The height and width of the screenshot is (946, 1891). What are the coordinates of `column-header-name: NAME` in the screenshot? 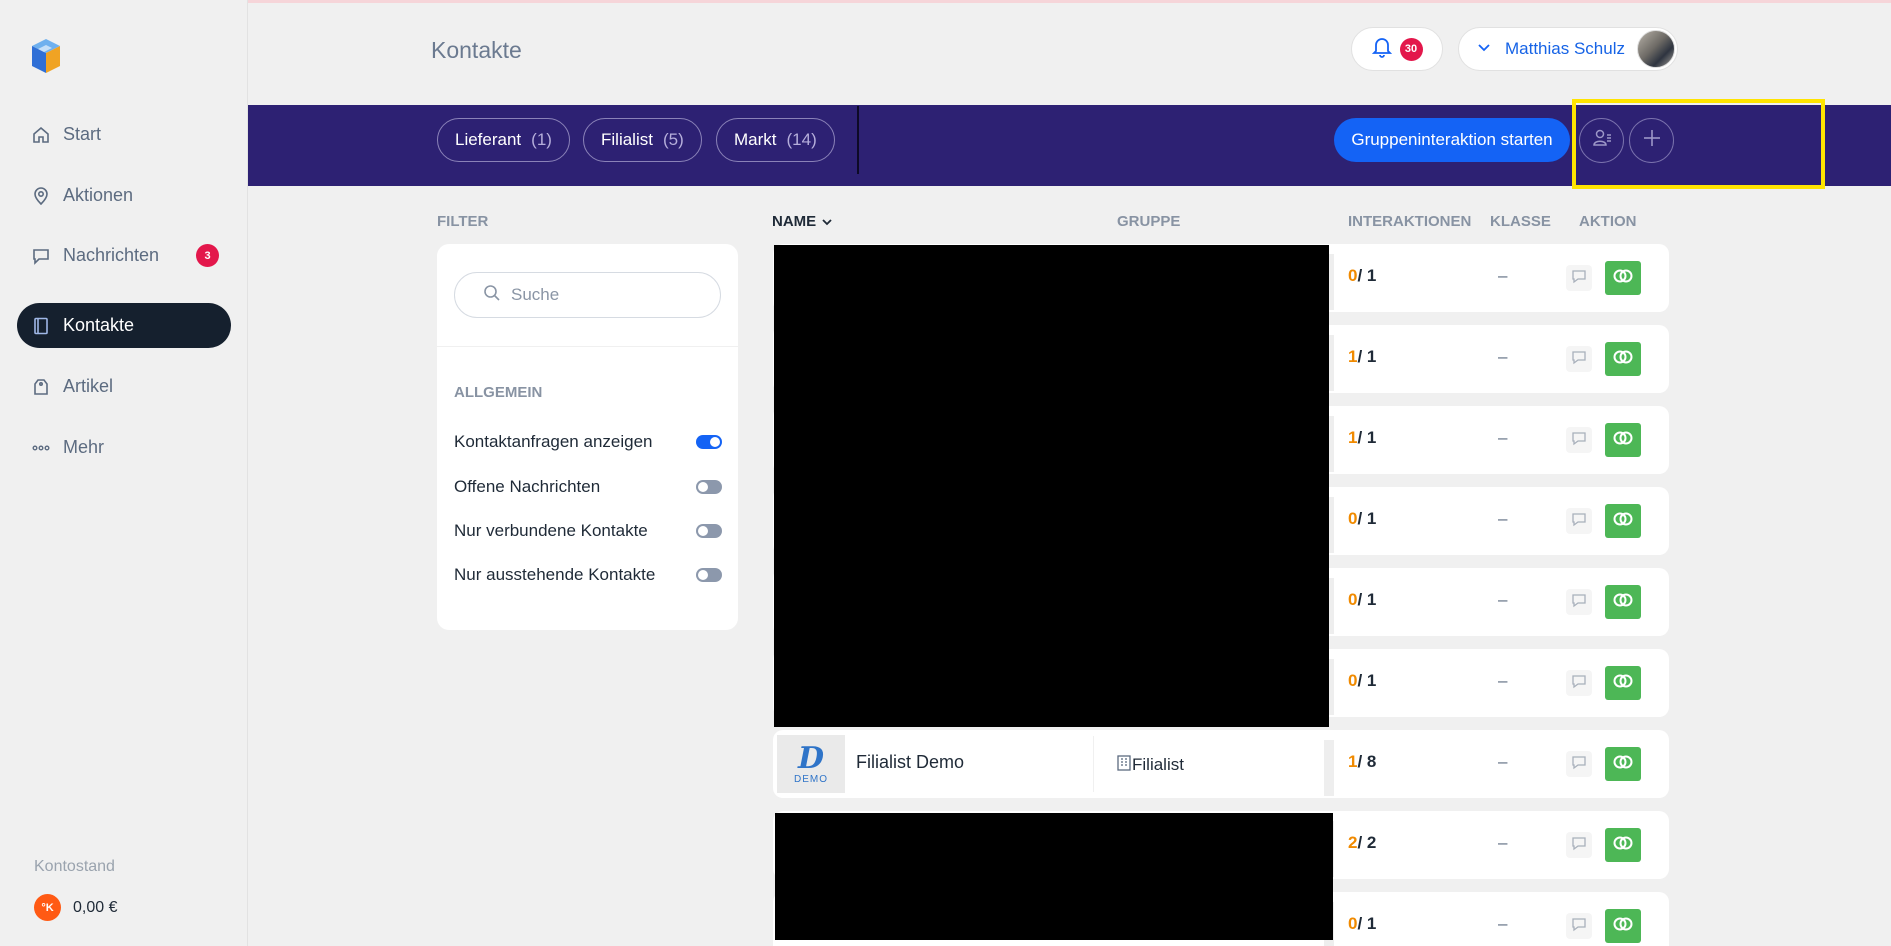 It's located at (802, 221).